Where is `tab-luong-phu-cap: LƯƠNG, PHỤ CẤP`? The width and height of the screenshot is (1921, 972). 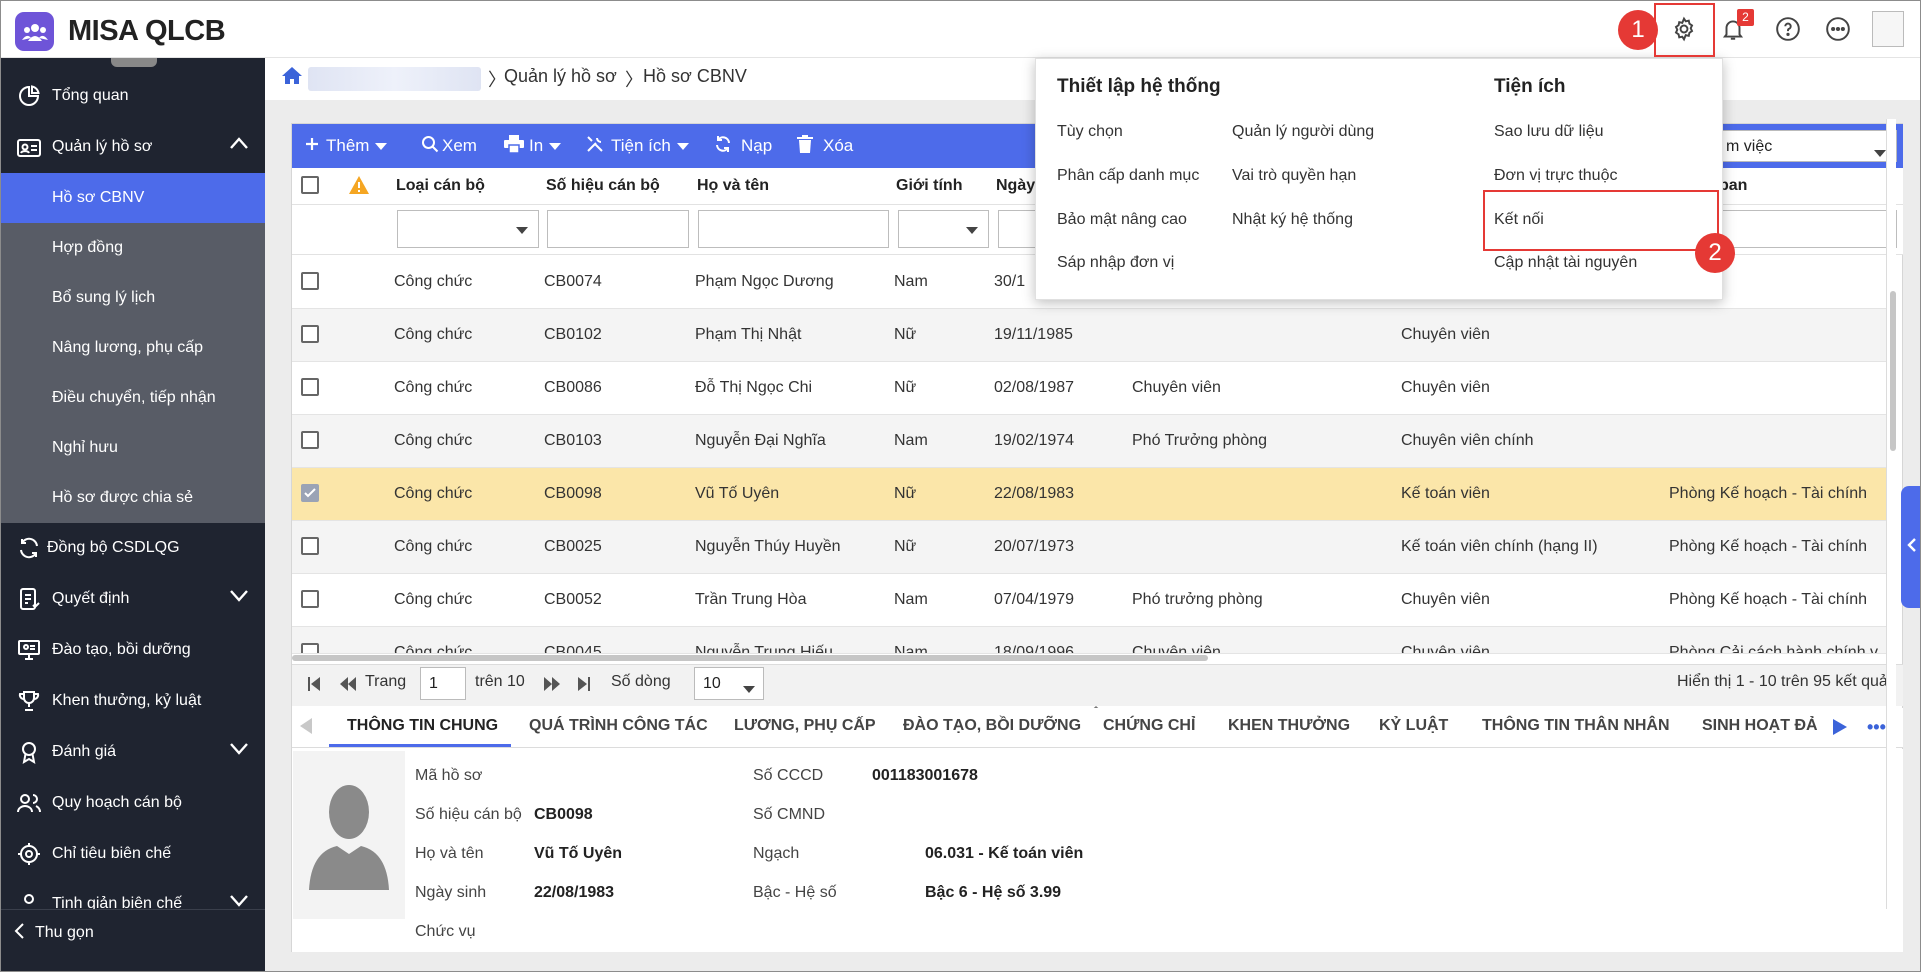 tab-luong-phu-cap: LƯƠNG, PHỤ CẤP is located at coordinates (805, 726).